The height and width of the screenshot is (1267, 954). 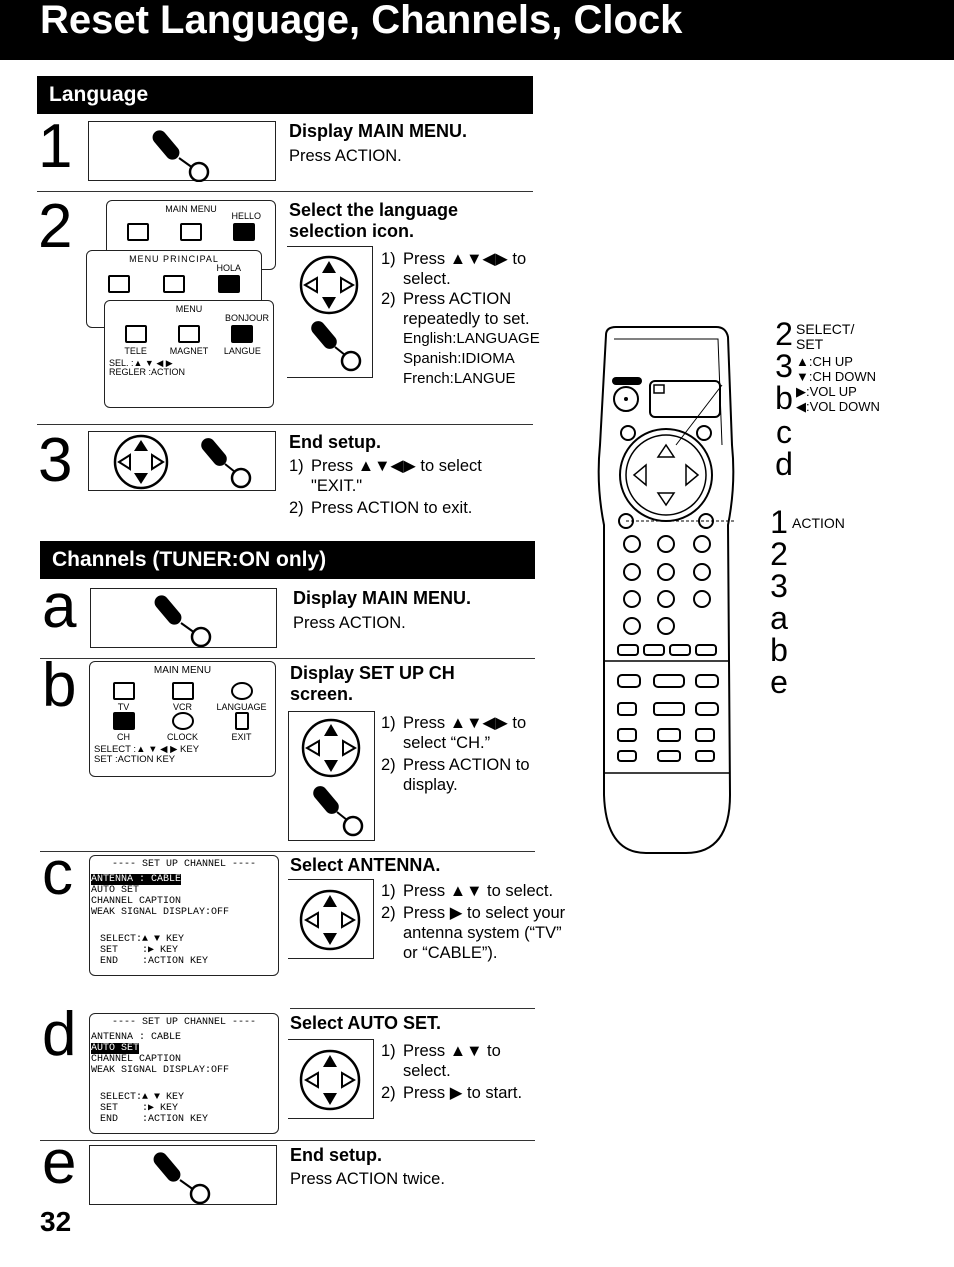 I want to click on callout-key-list: ▲:CH UP ▼:CH DOWN ▶:VOL UP ◀:VOL DOWN, so click(x=838, y=384).